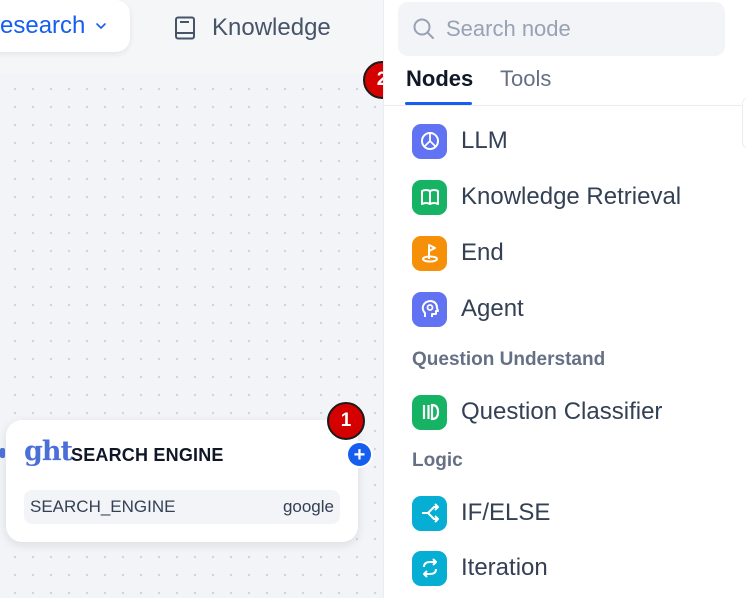 This screenshot has width=746, height=598. What do you see at coordinates (185, 28) in the screenshot?
I see `book-outline-icon` at bounding box center [185, 28].